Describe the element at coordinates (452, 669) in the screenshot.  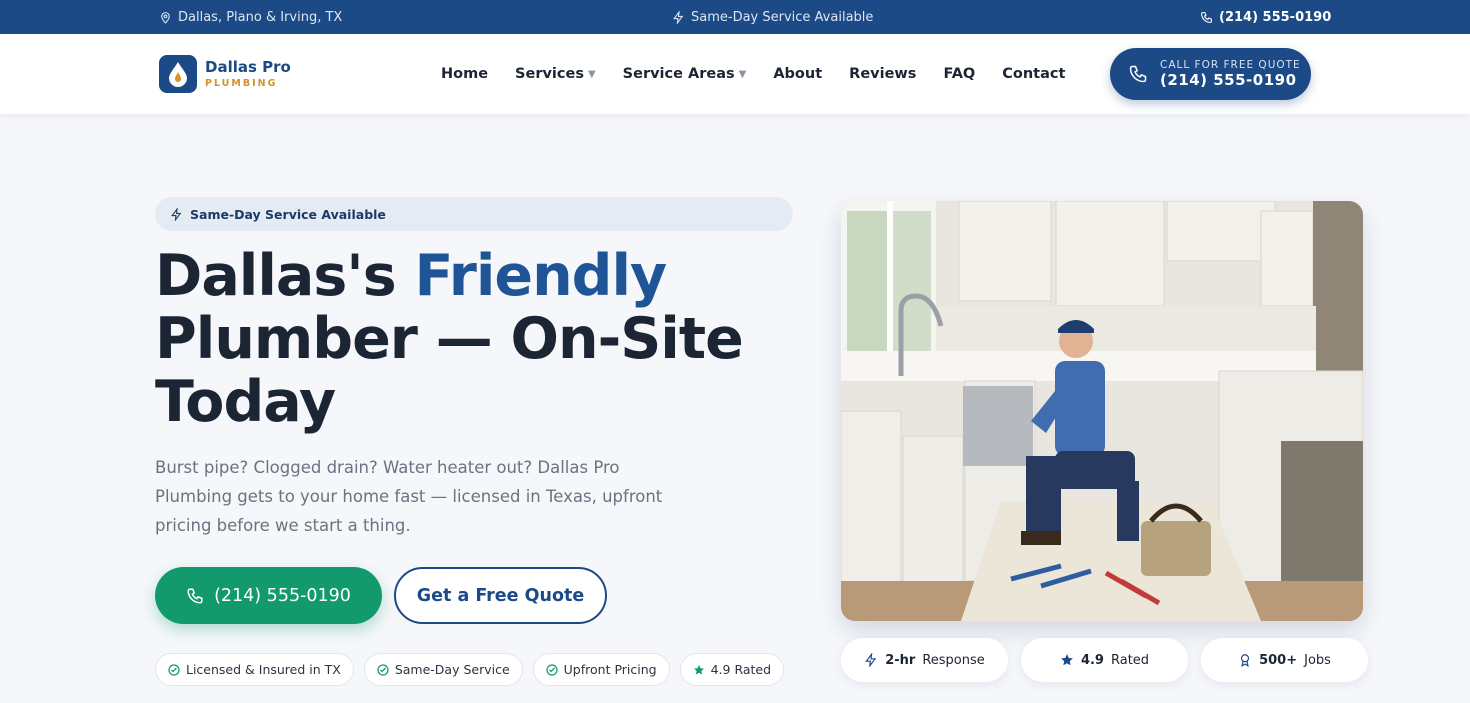
I see `badge-same-day-label: Same-Day Service` at that location.